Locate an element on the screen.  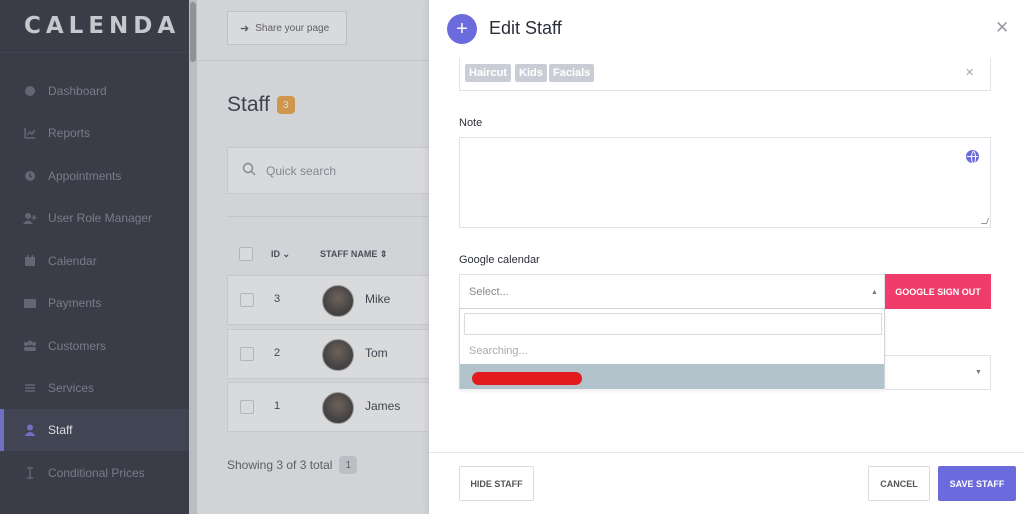
dropdown-search-input is located at coordinates (673, 324).